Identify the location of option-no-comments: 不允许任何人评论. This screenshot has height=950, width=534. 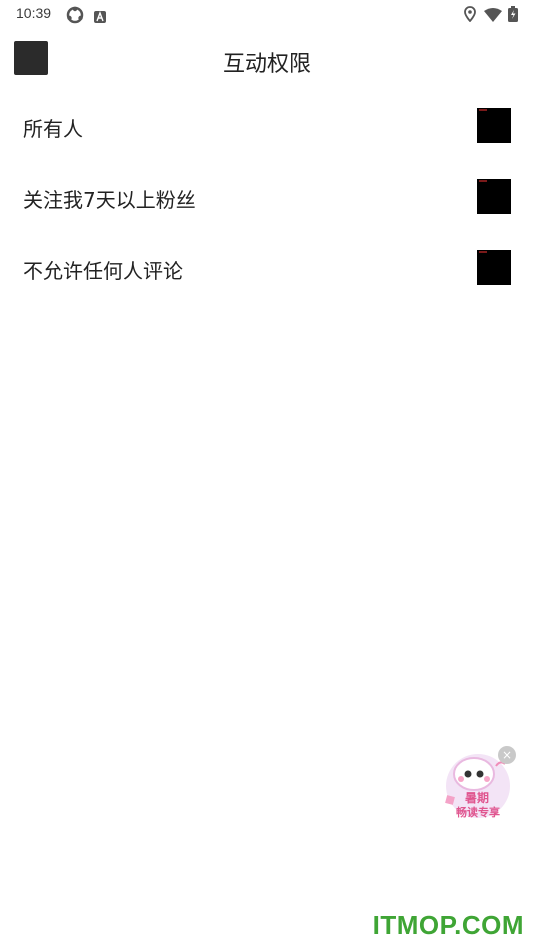
(267, 268).